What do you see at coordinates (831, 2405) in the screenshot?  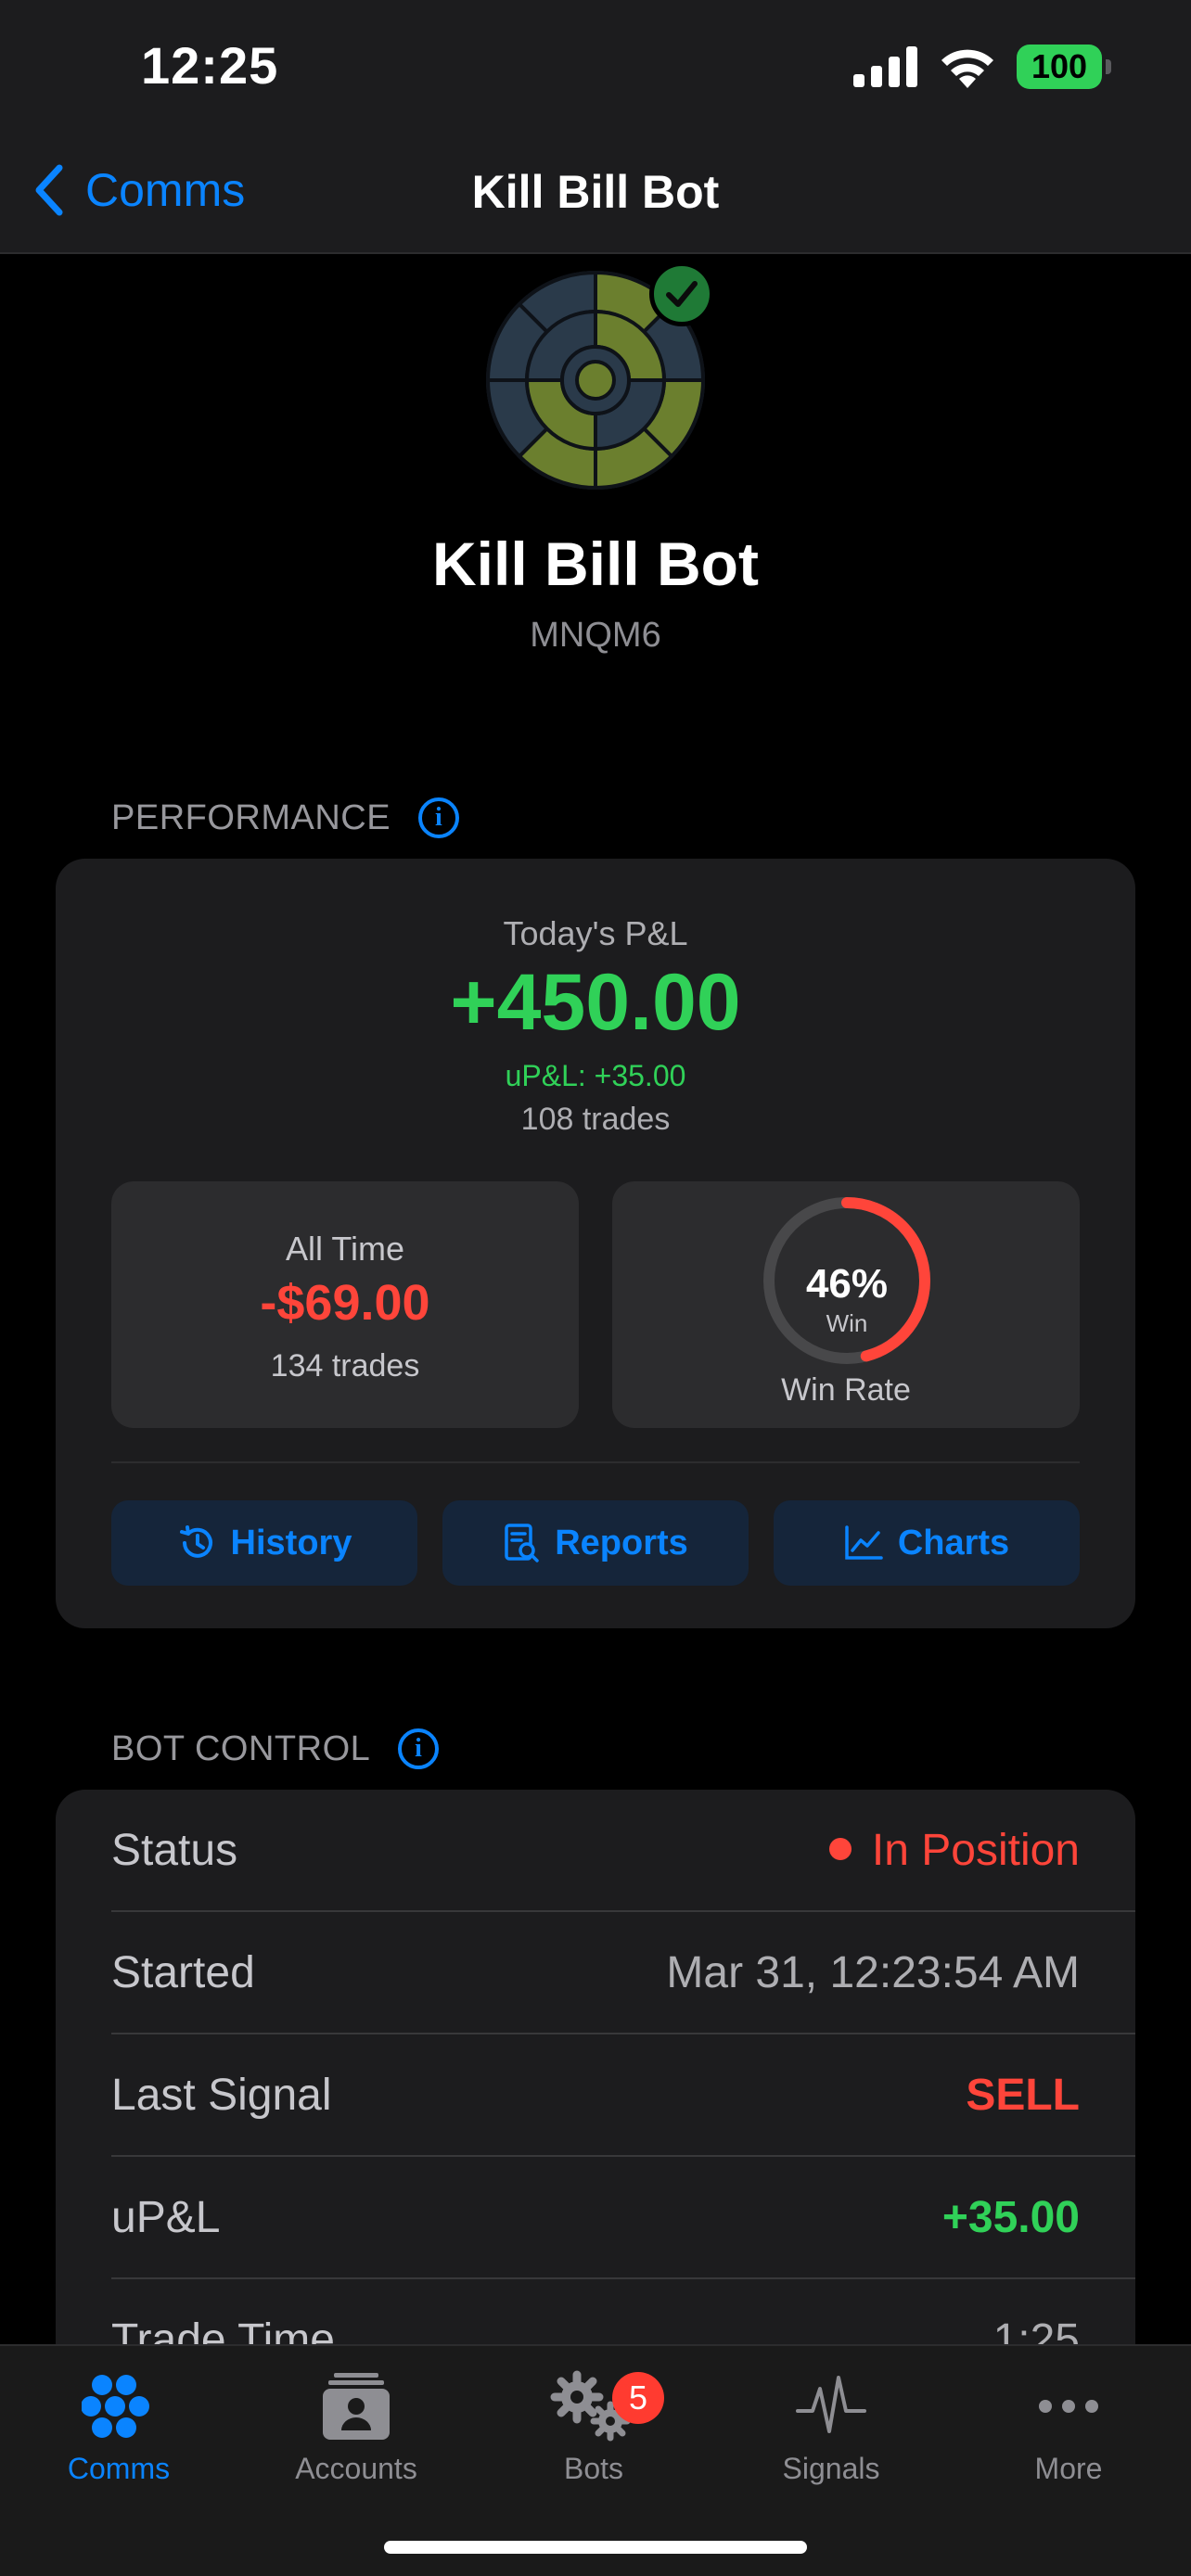 I see `pulse-icon` at bounding box center [831, 2405].